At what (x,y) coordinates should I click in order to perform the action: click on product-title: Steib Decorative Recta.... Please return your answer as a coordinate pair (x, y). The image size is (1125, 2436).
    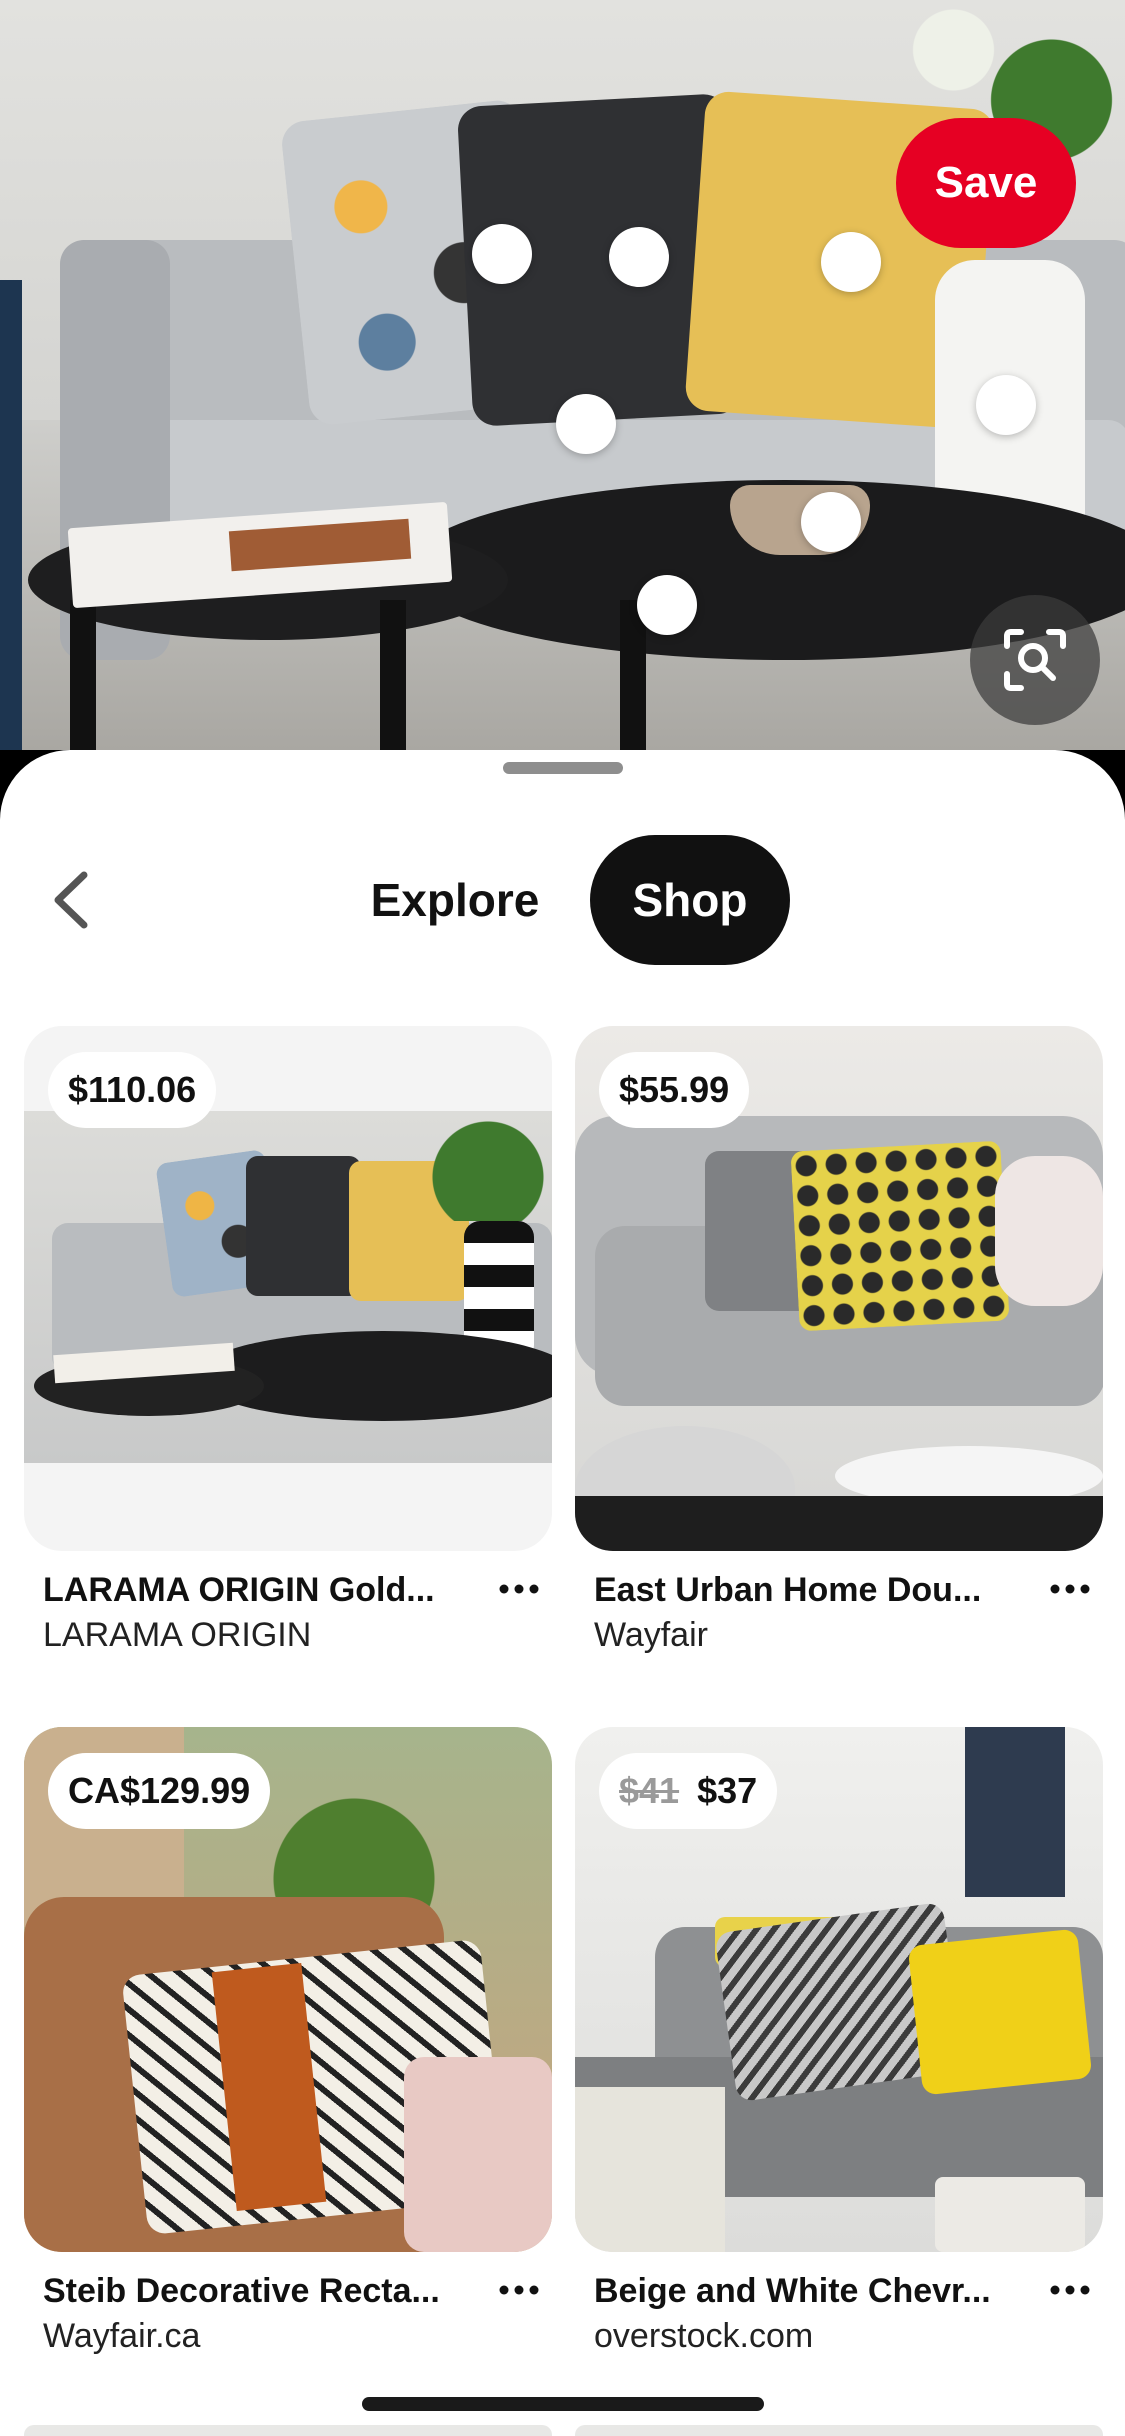
    Looking at the image, I should click on (263, 2291).